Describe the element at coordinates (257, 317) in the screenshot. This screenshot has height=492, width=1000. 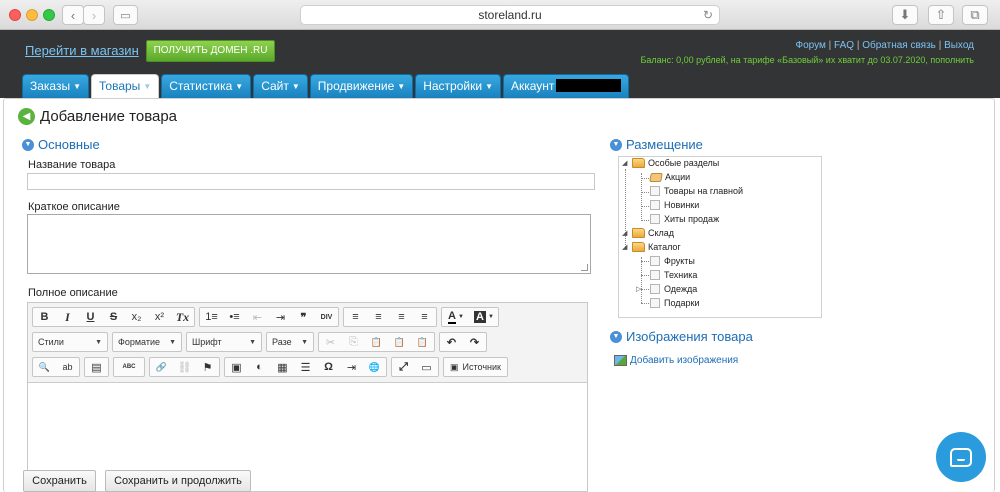
I see `outdent-icon: ⇤` at that location.